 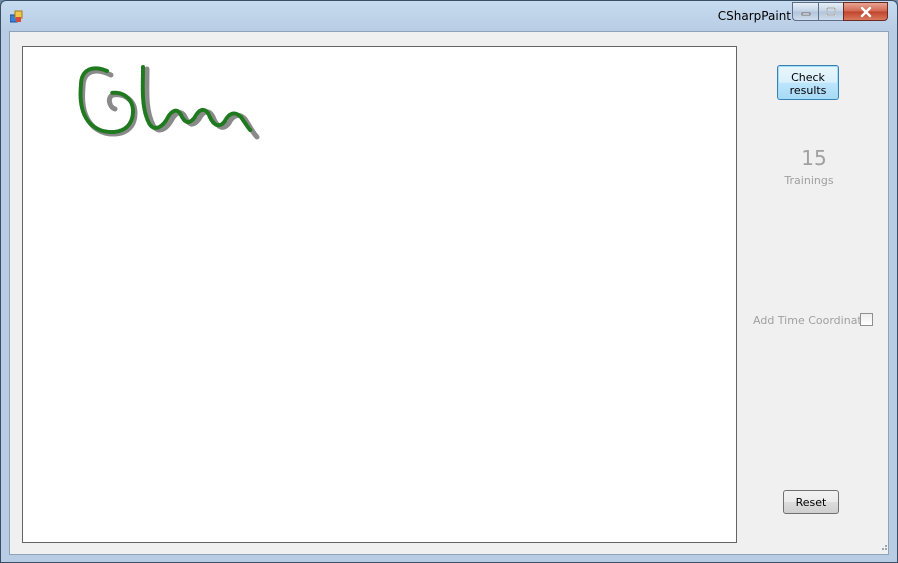 What do you see at coordinates (449, 16) in the screenshot?
I see `title-bar: CSharpPaint` at bounding box center [449, 16].